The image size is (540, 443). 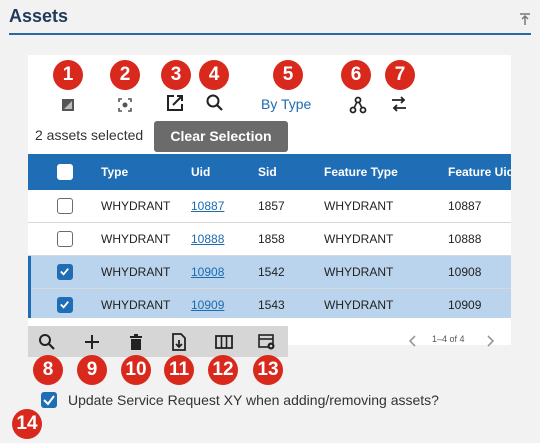 What do you see at coordinates (221, 136) in the screenshot?
I see `clear-selection-button: Clear Selection` at bounding box center [221, 136].